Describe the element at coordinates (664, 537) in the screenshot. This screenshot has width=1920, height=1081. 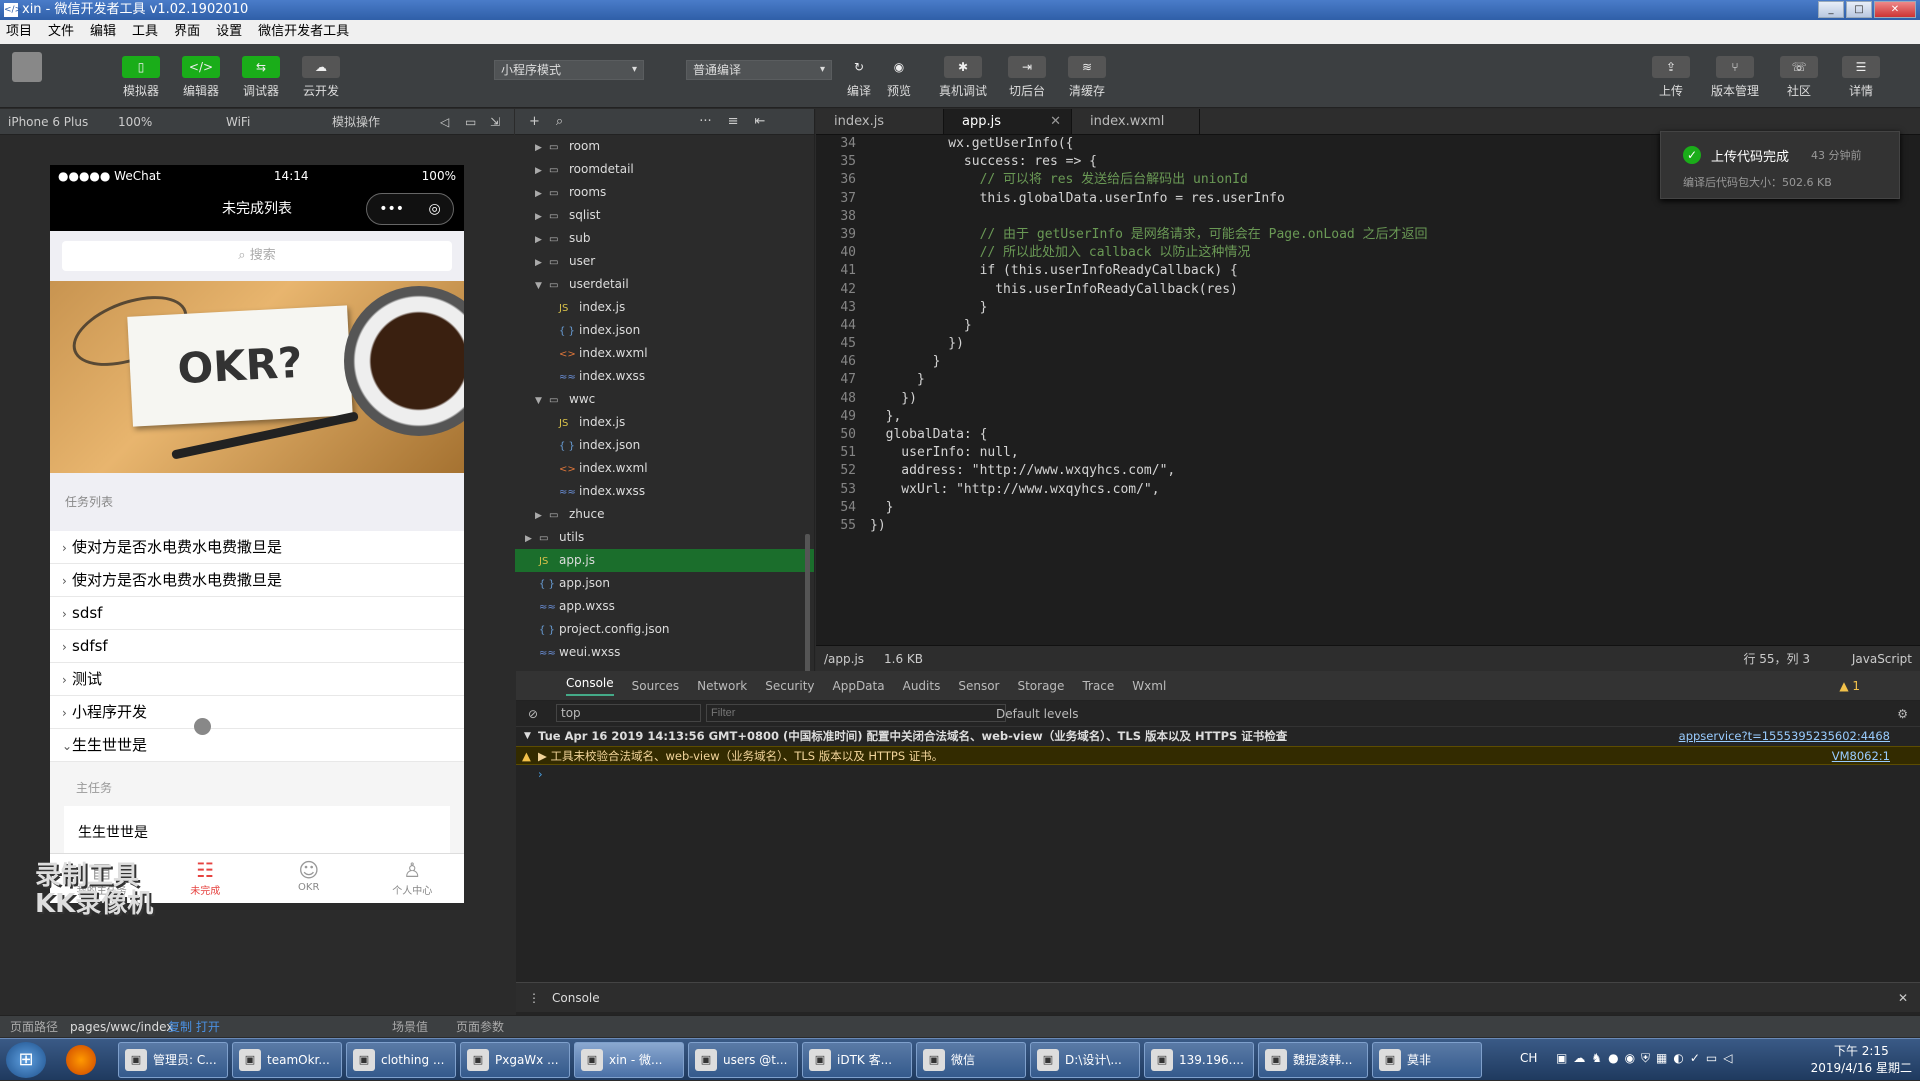
I see `folder-item: ▶ ▭ utils` at that location.